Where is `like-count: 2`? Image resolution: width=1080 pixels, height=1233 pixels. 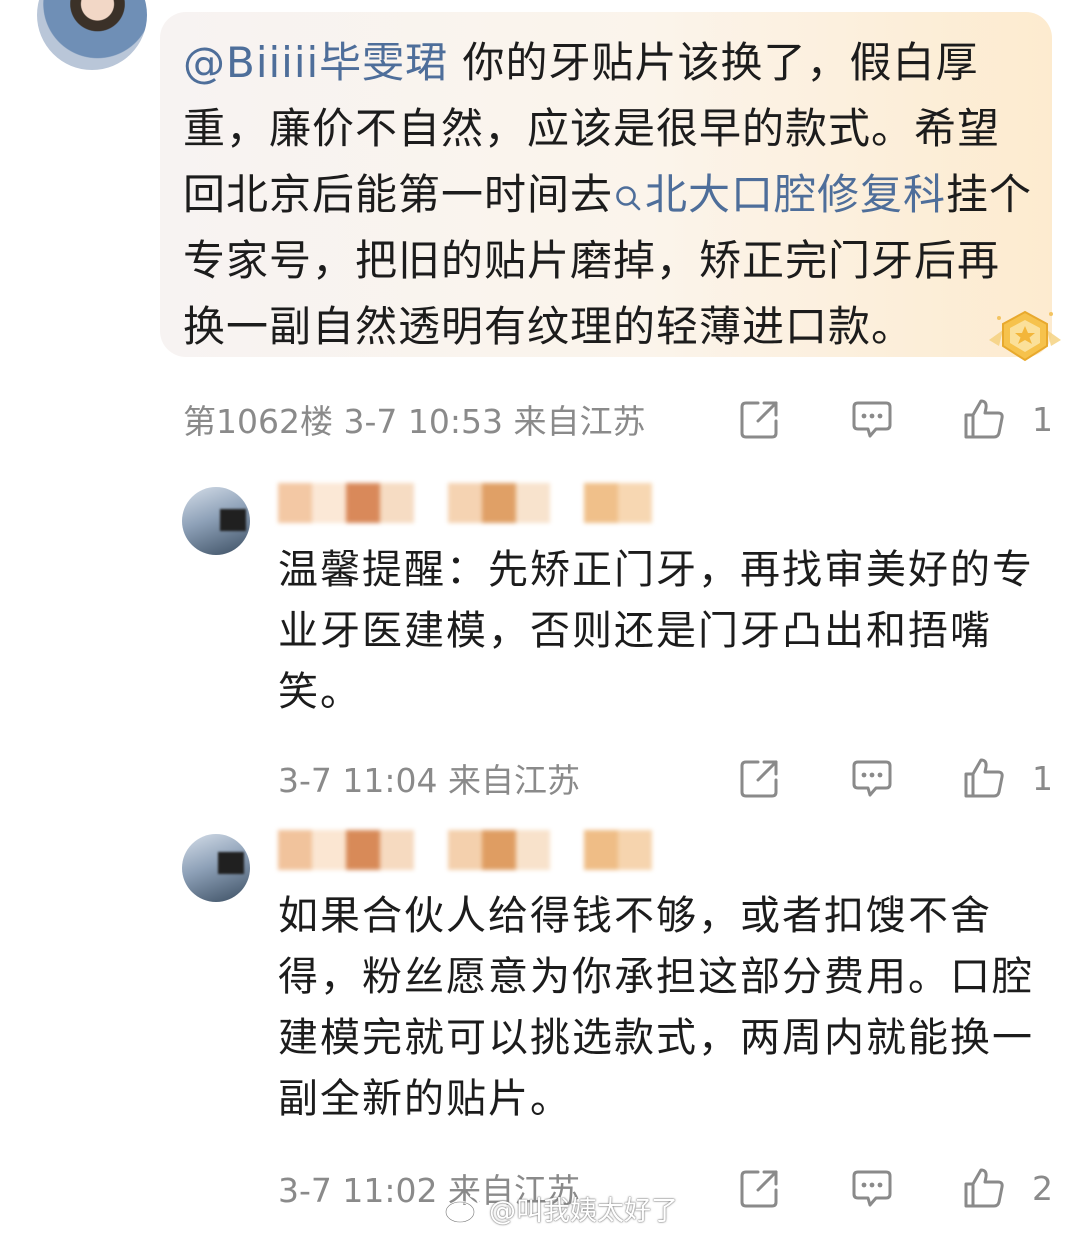 like-count: 2 is located at coordinates (1042, 1188).